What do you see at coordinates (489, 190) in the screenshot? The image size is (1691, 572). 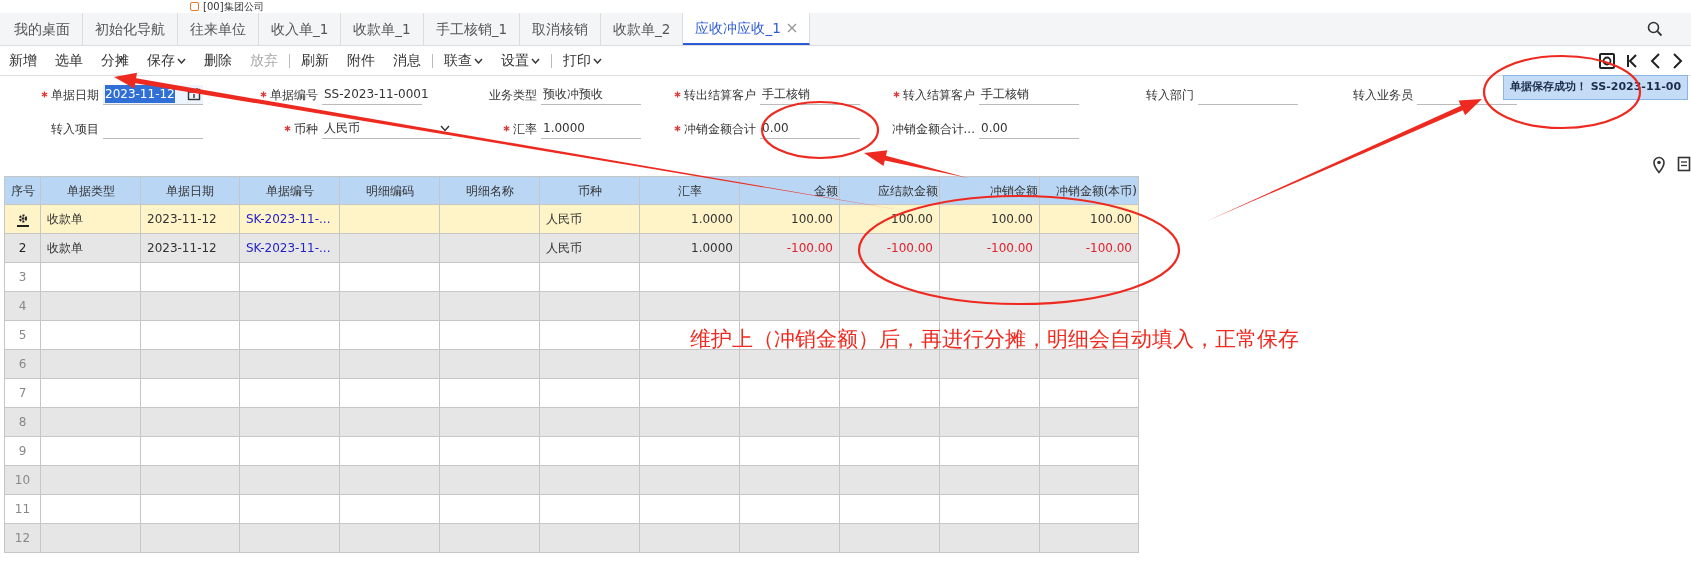 I see `column-header: 明细名称` at bounding box center [489, 190].